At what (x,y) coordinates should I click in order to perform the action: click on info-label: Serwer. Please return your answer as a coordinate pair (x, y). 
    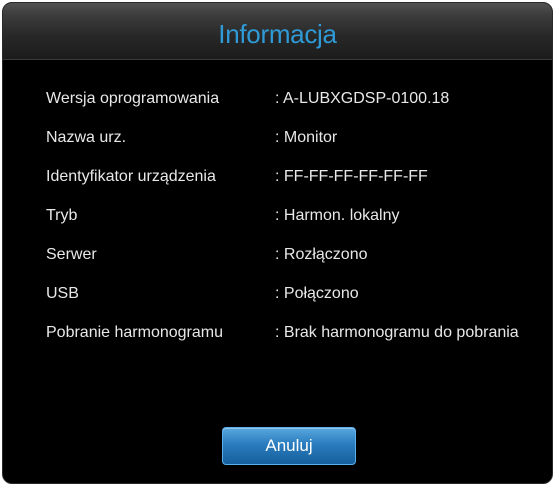
    Looking at the image, I should click on (71, 254).